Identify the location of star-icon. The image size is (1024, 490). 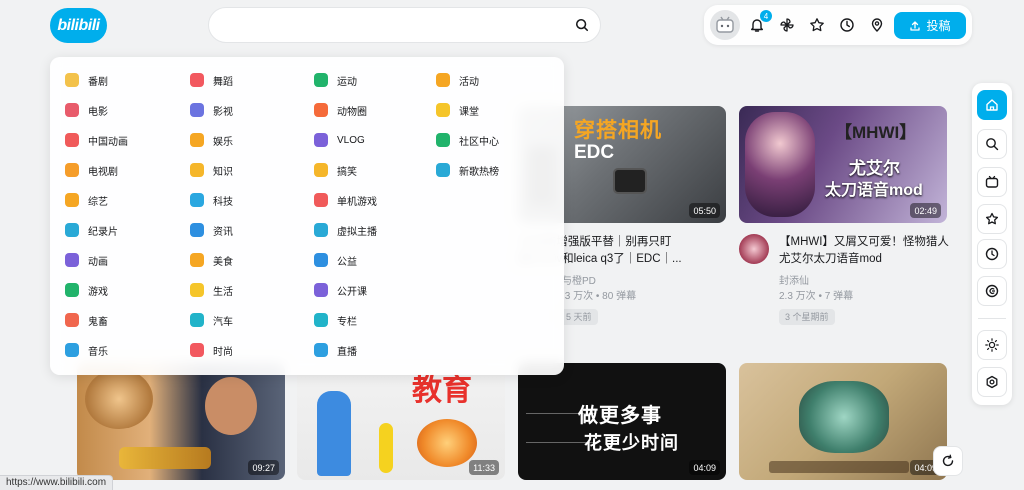
(817, 25).